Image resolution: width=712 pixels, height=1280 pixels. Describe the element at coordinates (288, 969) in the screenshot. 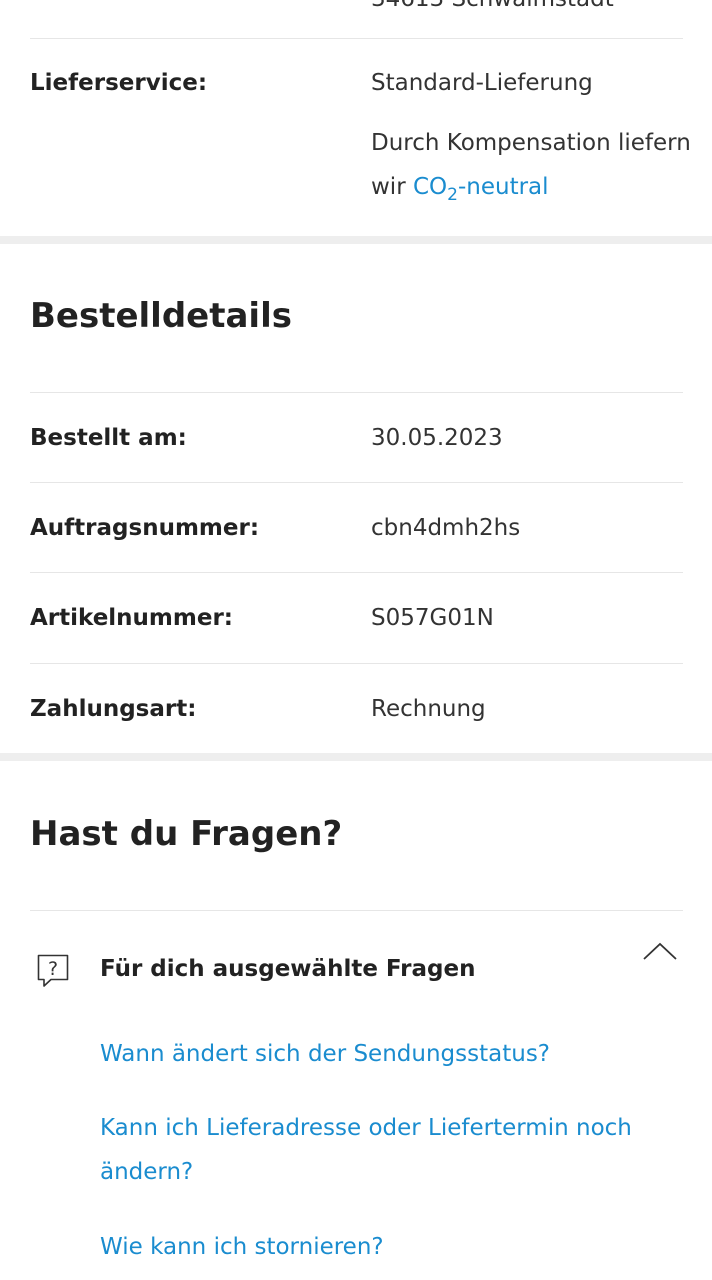

I see `faq-section-title: Für dich ausgewählte Fragen` at that location.